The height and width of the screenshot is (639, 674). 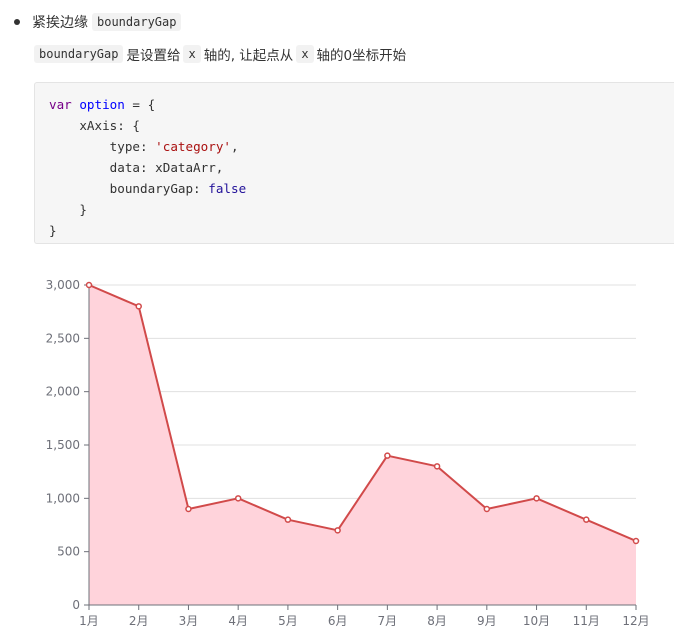 What do you see at coordinates (288, 621) in the screenshot?
I see `x-tick-label: 5月` at bounding box center [288, 621].